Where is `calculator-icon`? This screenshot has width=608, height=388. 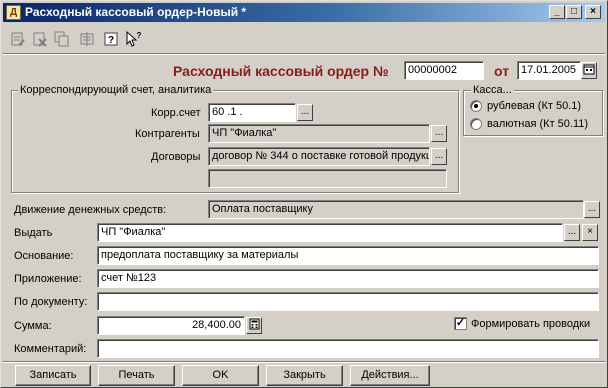 calculator-icon is located at coordinates (254, 324).